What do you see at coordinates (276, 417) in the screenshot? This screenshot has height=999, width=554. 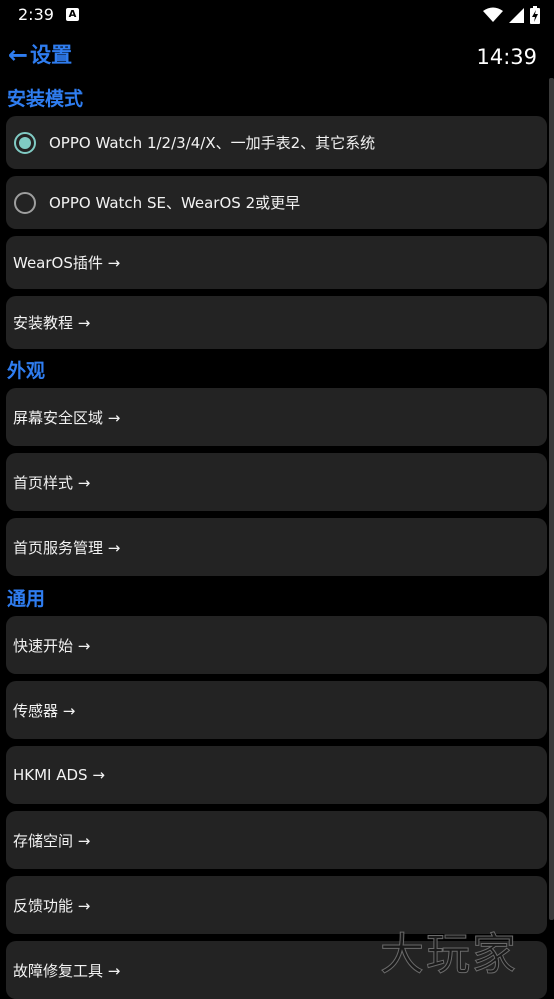 I see `menu-item-screen-safe-area: 屏幕安全区域 →` at bounding box center [276, 417].